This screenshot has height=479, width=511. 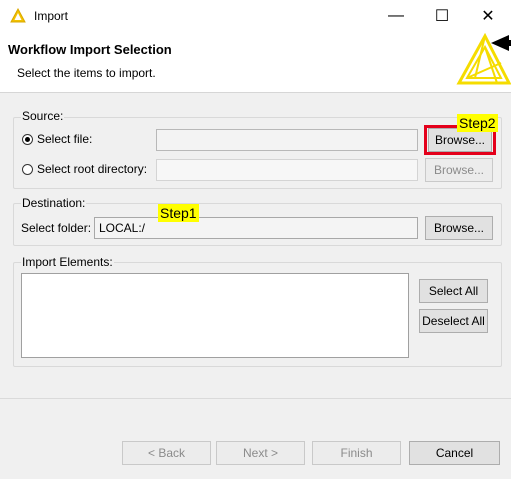 I want to click on maximize-button: ☐, so click(x=442, y=16).